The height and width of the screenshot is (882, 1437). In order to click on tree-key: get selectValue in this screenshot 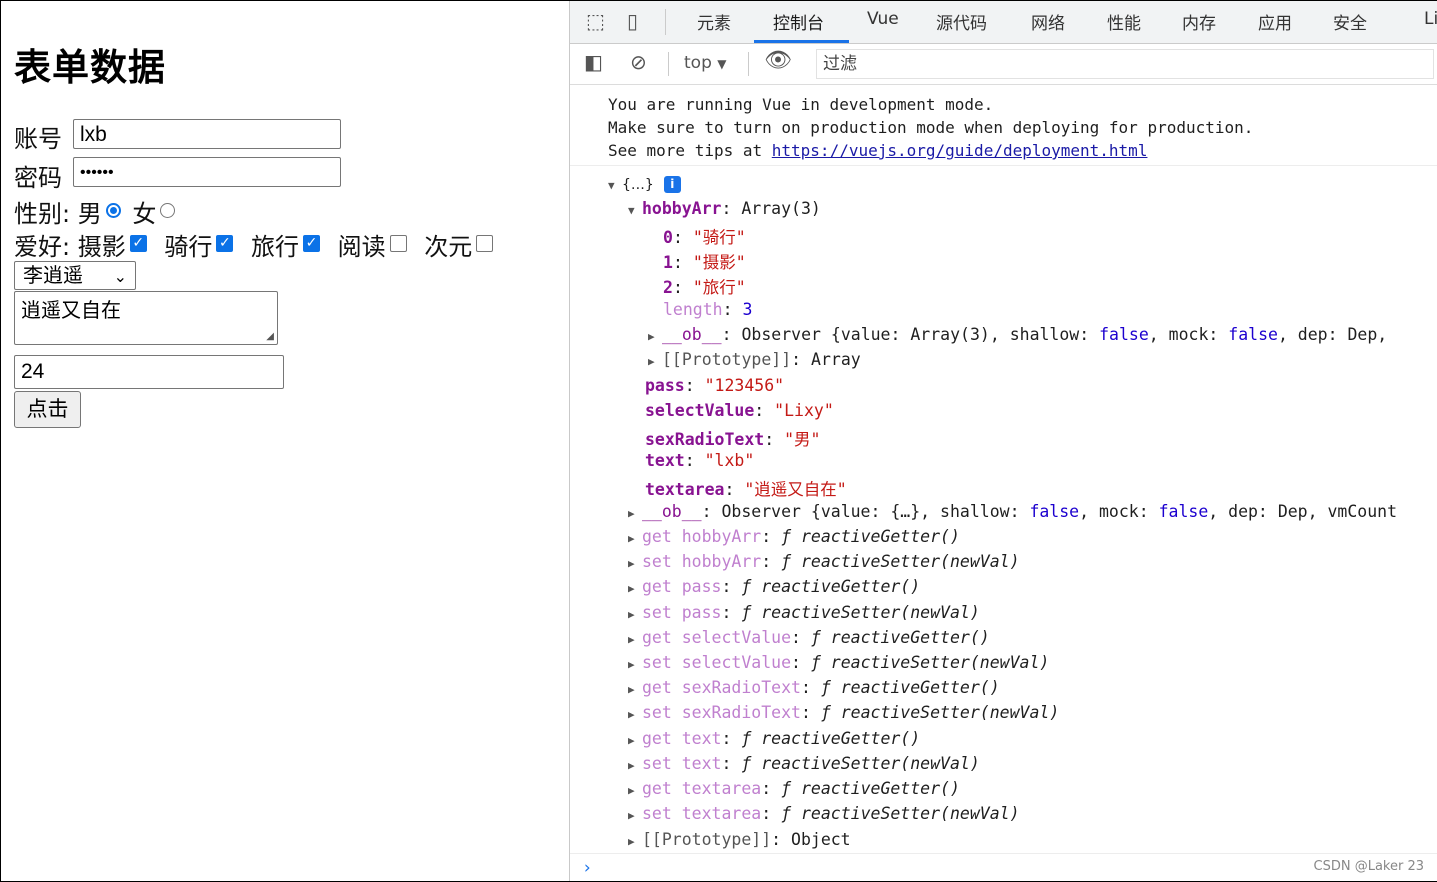, I will do `click(717, 637)`.